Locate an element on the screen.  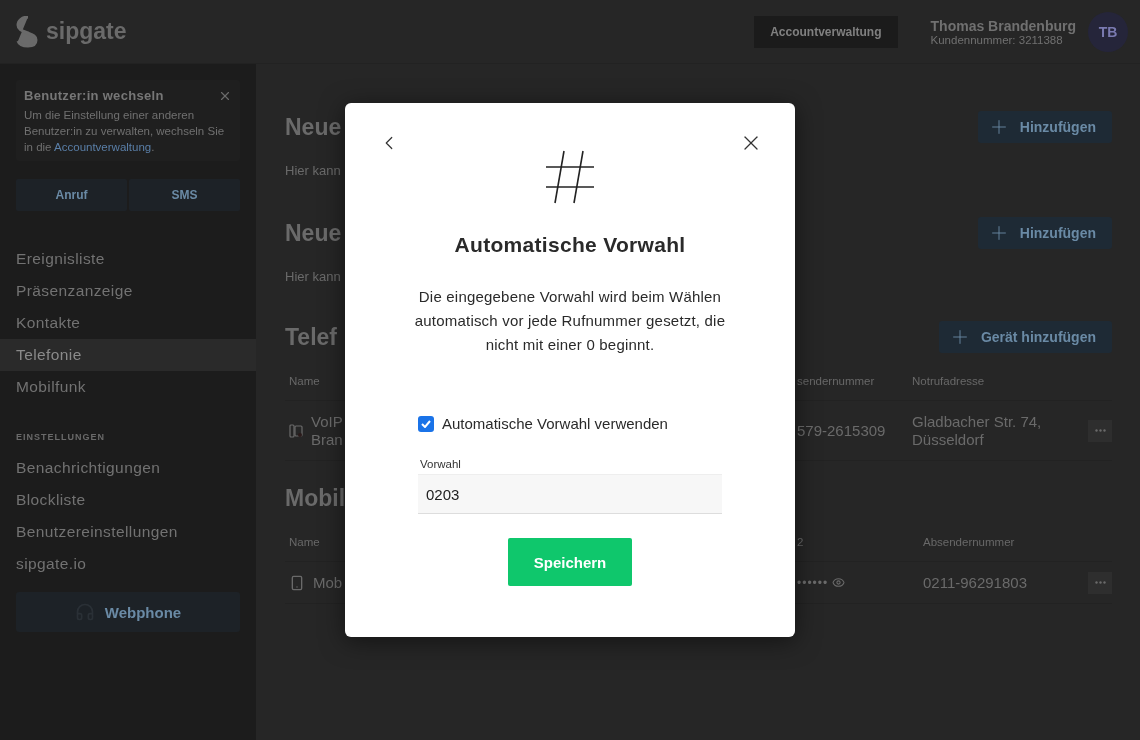
field-label: Vorwahl is located at coordinates (440, 464).